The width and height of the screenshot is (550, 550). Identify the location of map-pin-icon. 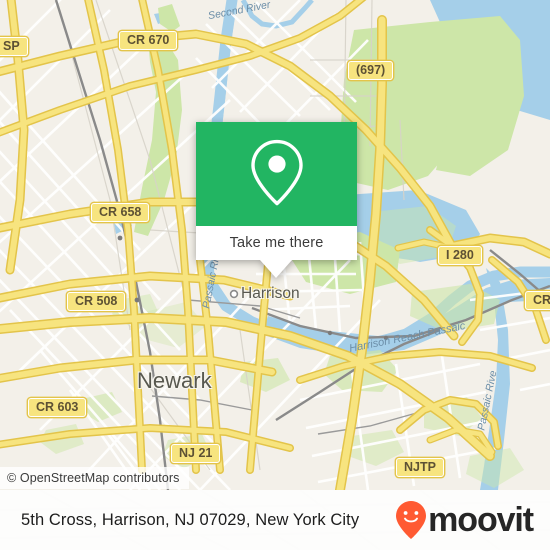
(276, 172).